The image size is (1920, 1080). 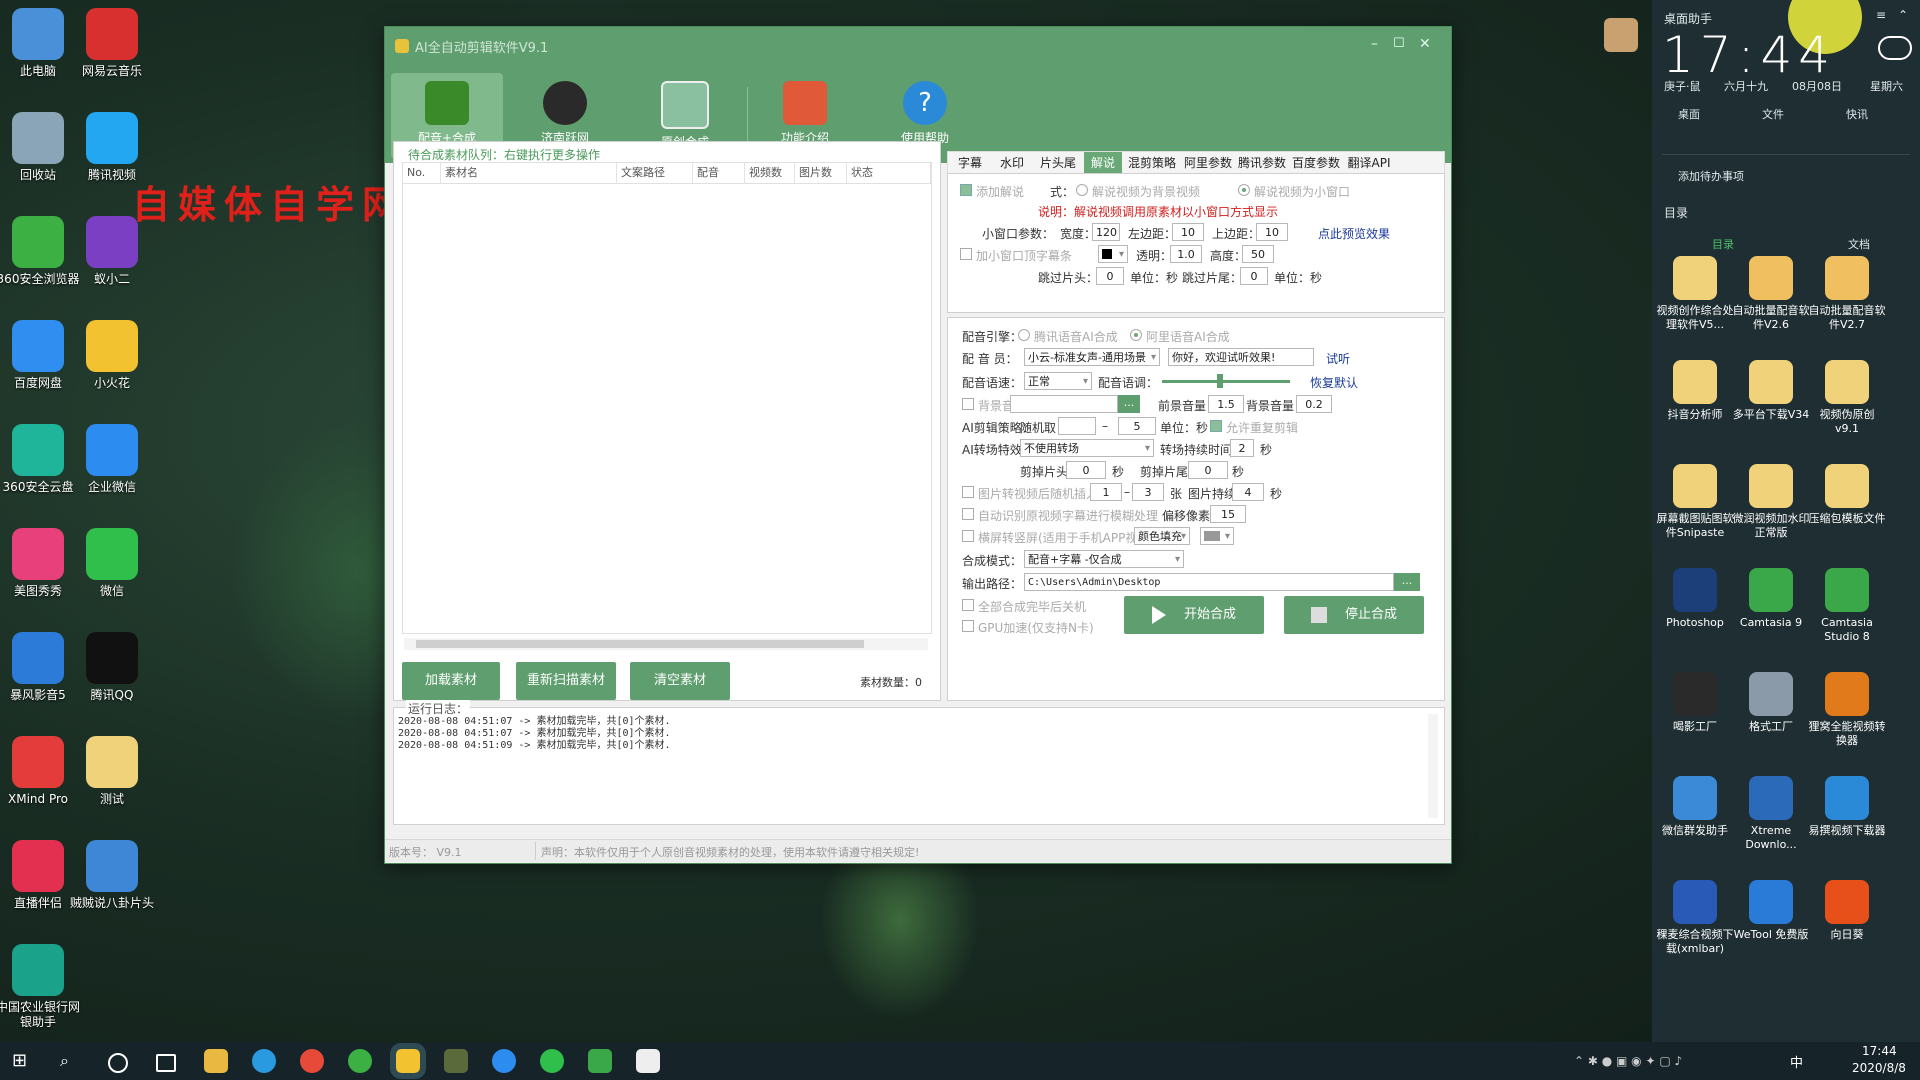 What do you see at coordinates (1847, 710) in the screenshot?
I see `side-app-14: 狸窝全能视频转换器` at bounding box center [1847, 710].